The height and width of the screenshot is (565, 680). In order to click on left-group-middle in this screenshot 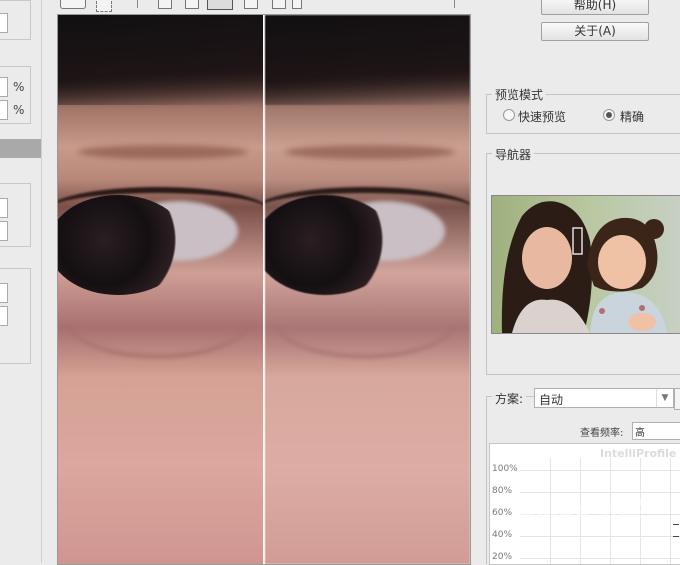, I will do `click(15, 215)`.